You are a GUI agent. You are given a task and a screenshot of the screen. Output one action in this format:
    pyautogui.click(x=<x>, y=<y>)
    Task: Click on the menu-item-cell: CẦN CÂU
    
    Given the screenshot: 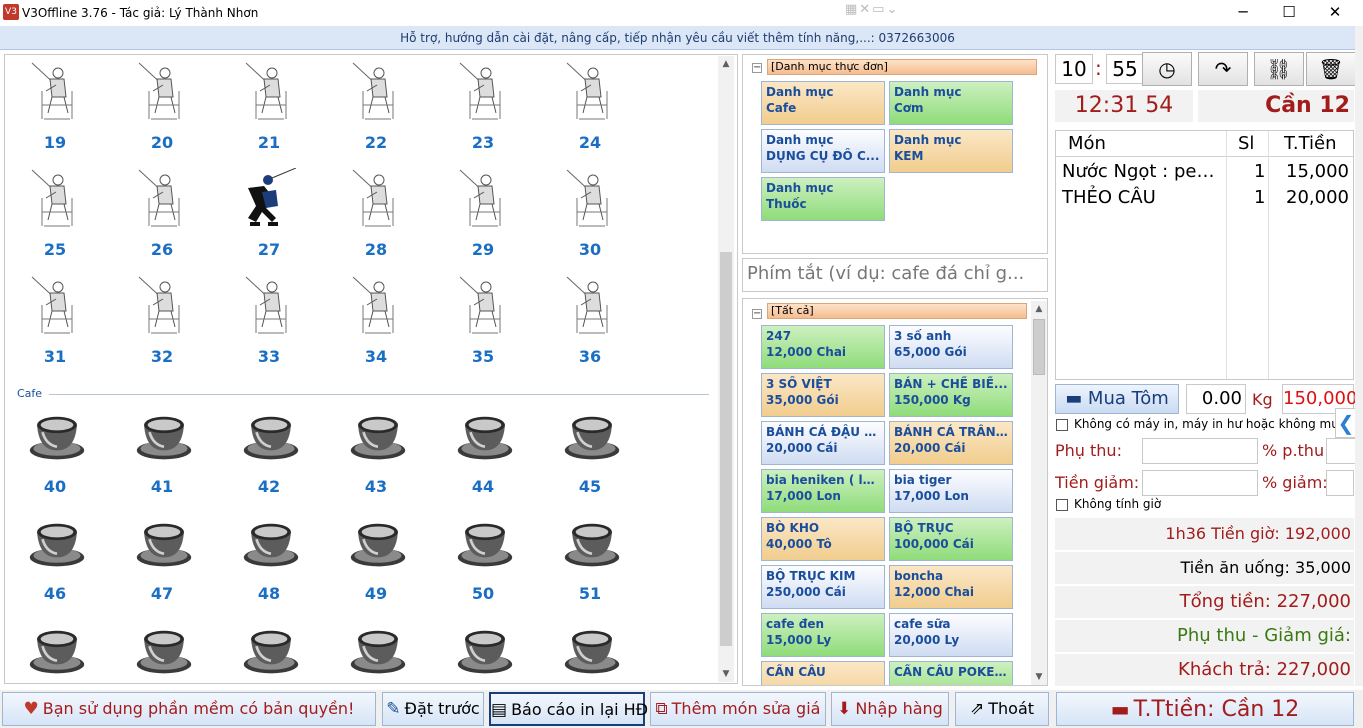 What is the action you would take?
    pyautogui.click(x=823, y=673)
    